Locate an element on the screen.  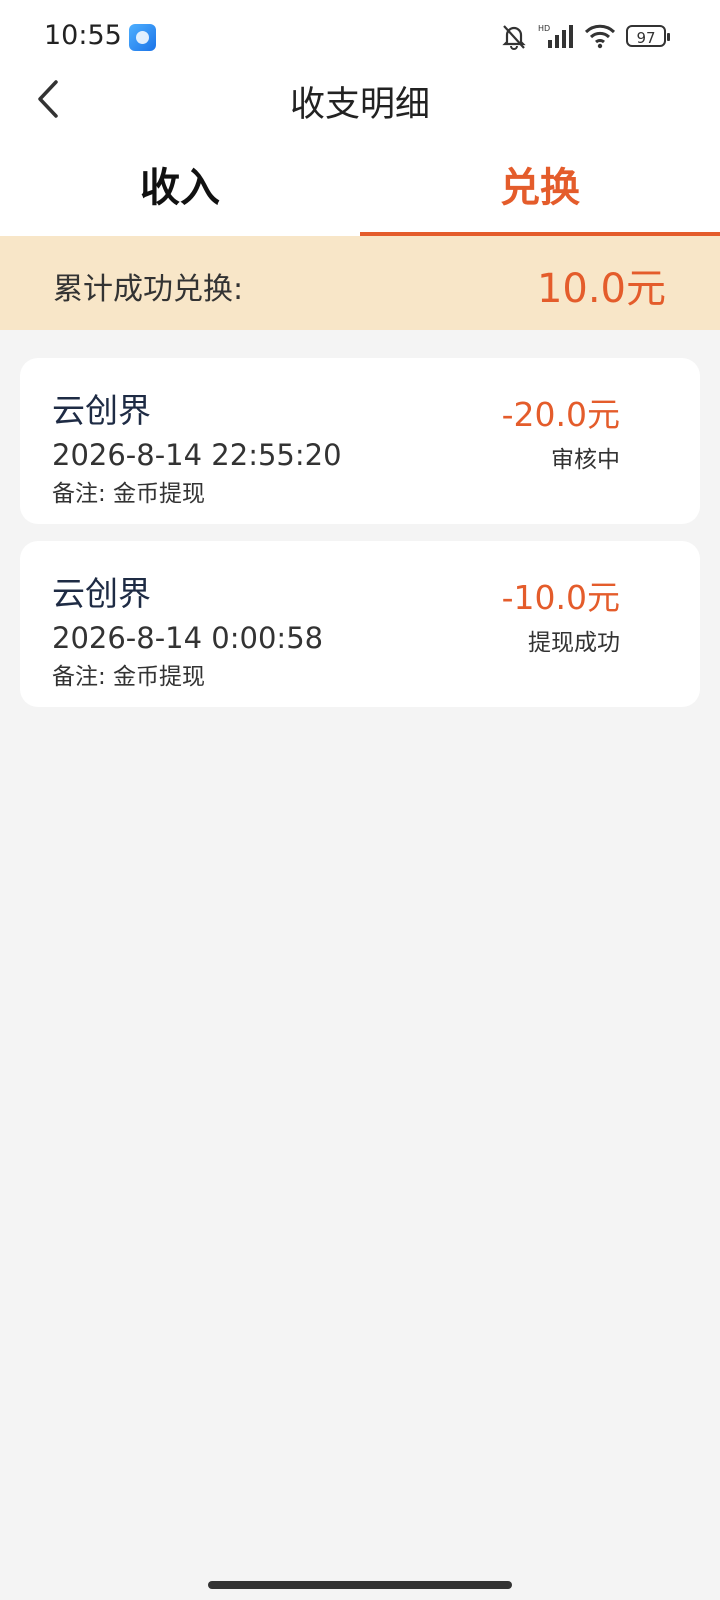
record-status: 审核中 is located at coordinates (585, 460).